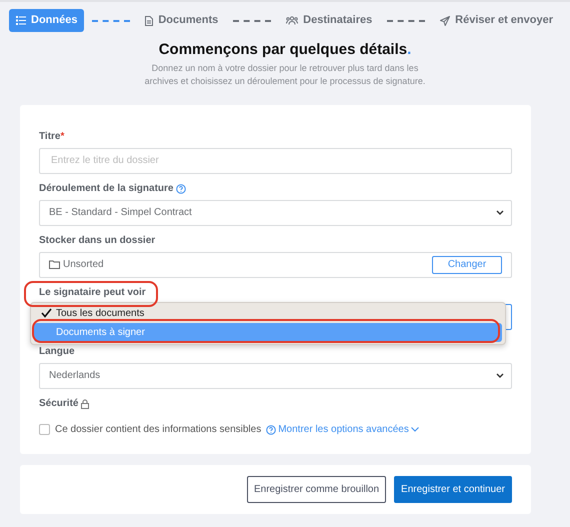  I want to click on step-tab: Destinataires, so click(329, 20).